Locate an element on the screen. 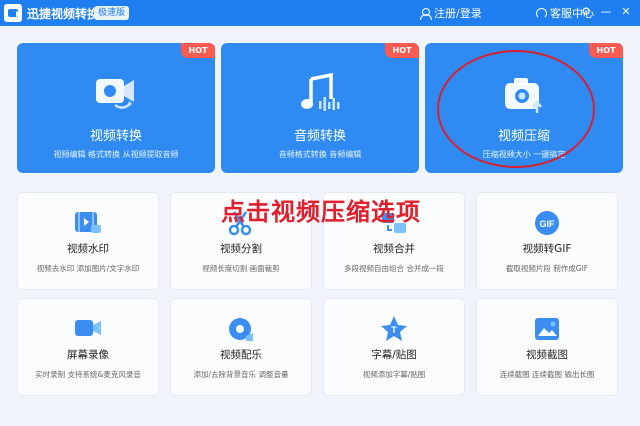 This screenshot has height=426, width=640. gif-icon: GIF is located at coordinates (547, 223).